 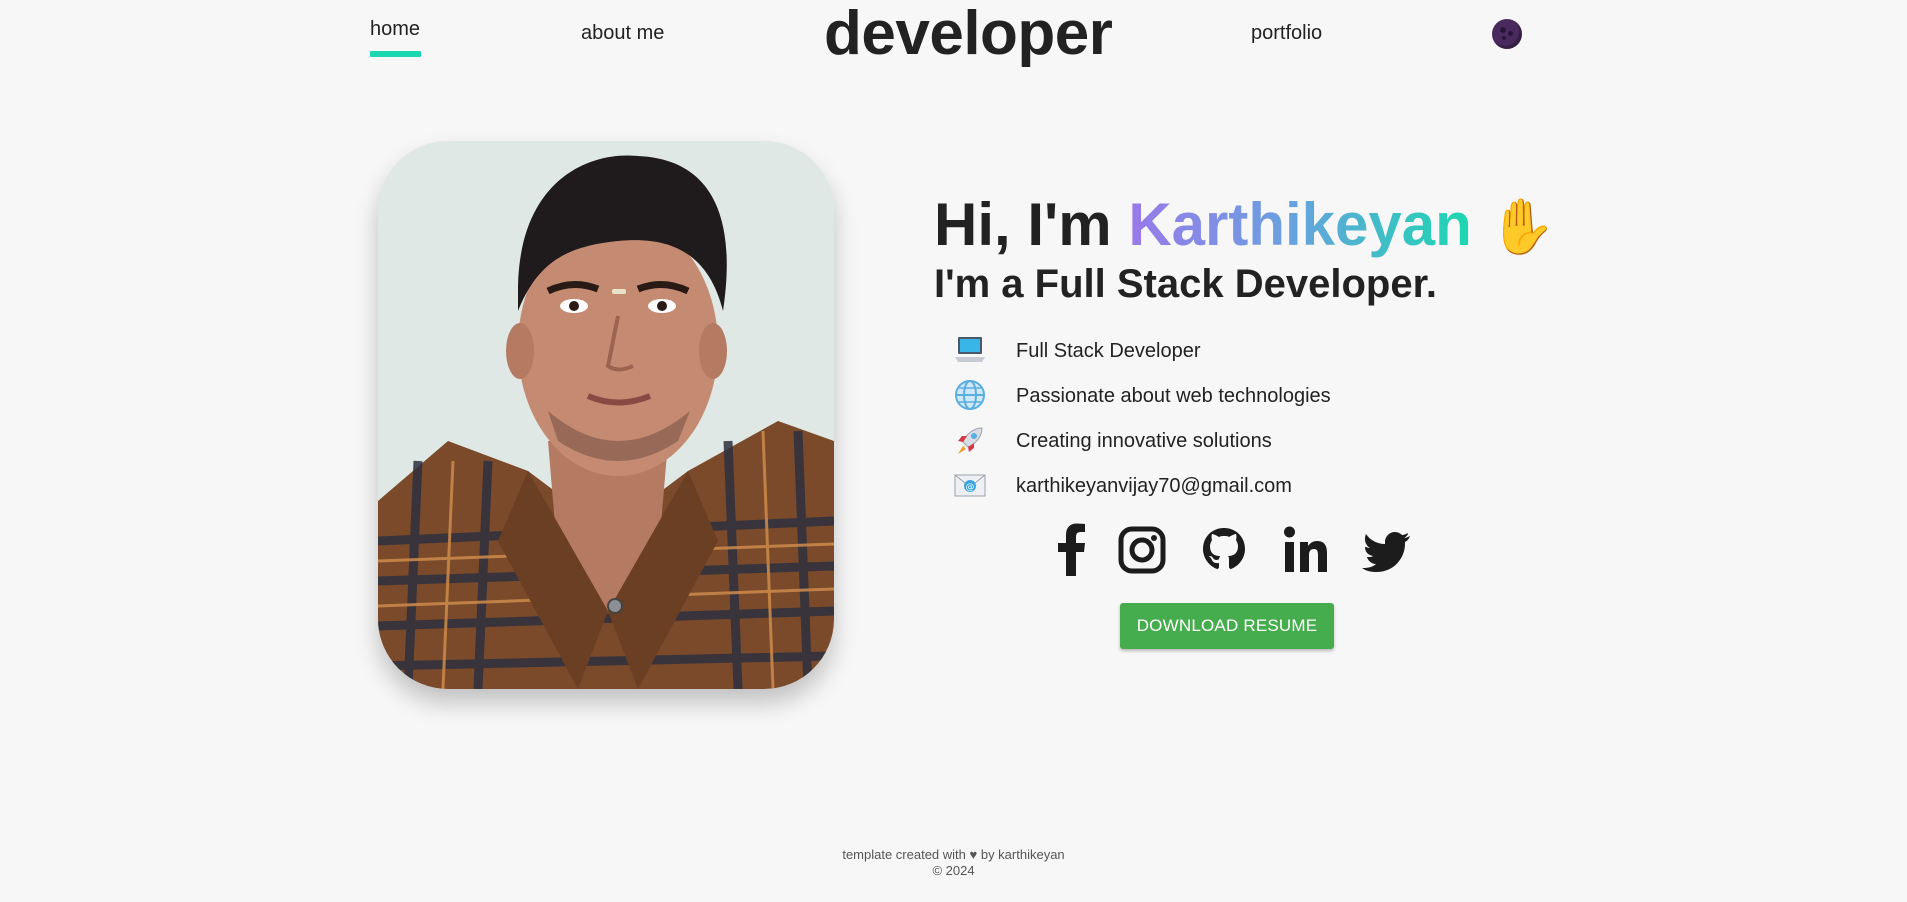 What do you see at coordinates (622, 33) in the screenshot?
I see `nav-about-link: about me` at bounding box center [622, 33].